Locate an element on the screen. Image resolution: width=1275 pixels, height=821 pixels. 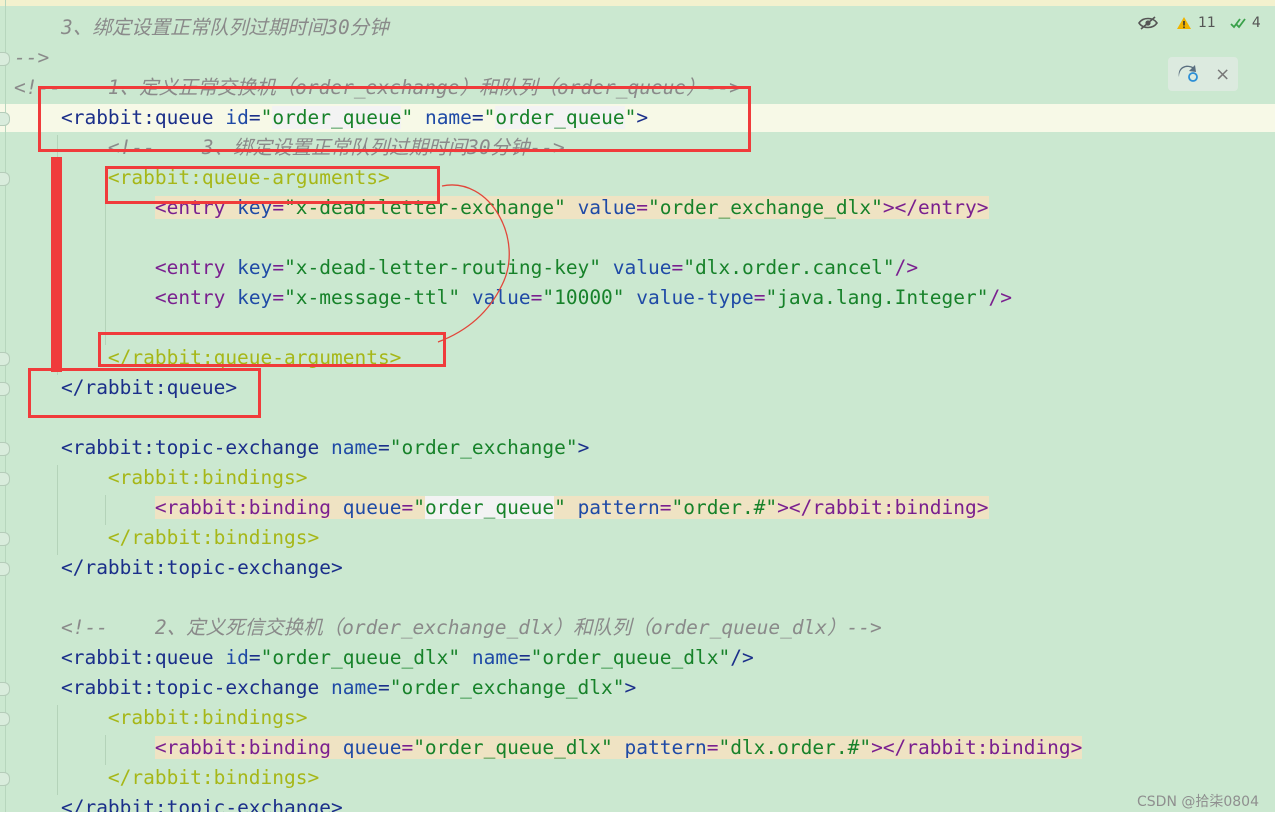
code-token: pattern is located at coordinates (618, 507).